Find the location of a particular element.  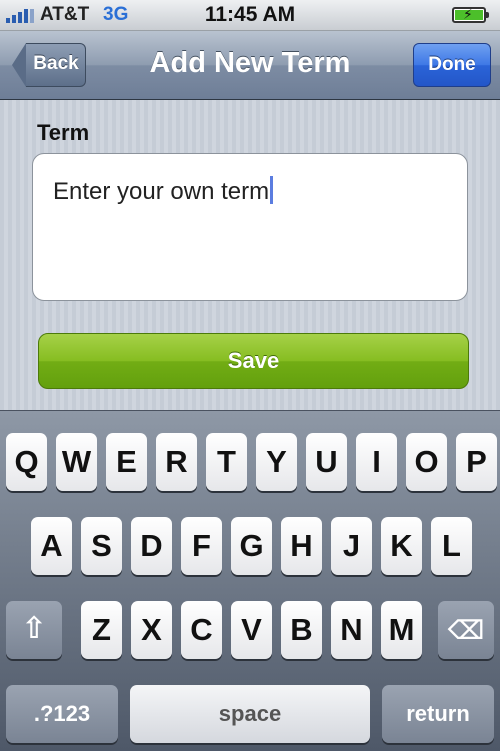

back-button-label: Back is located at coordinates (56, 63).